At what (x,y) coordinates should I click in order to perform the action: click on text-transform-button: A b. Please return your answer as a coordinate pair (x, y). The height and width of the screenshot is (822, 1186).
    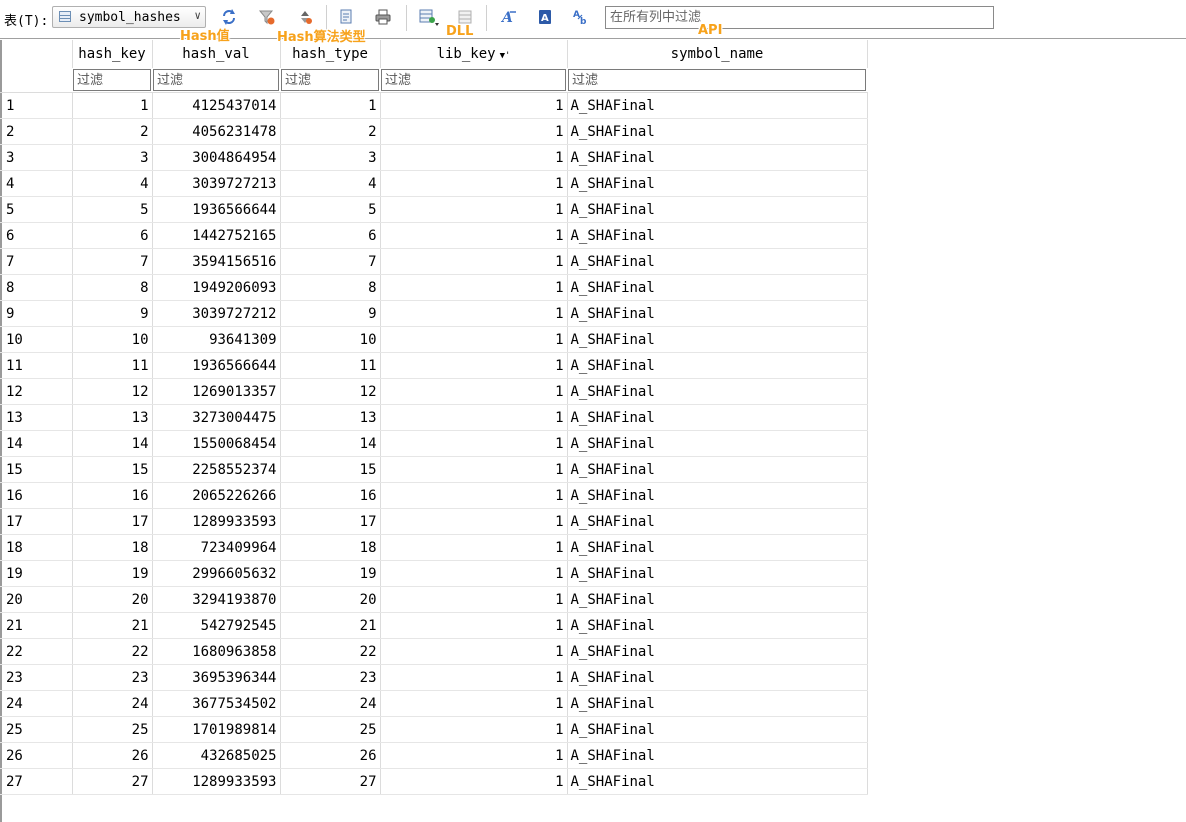
    Looking at the image, I should click on (581, 17).